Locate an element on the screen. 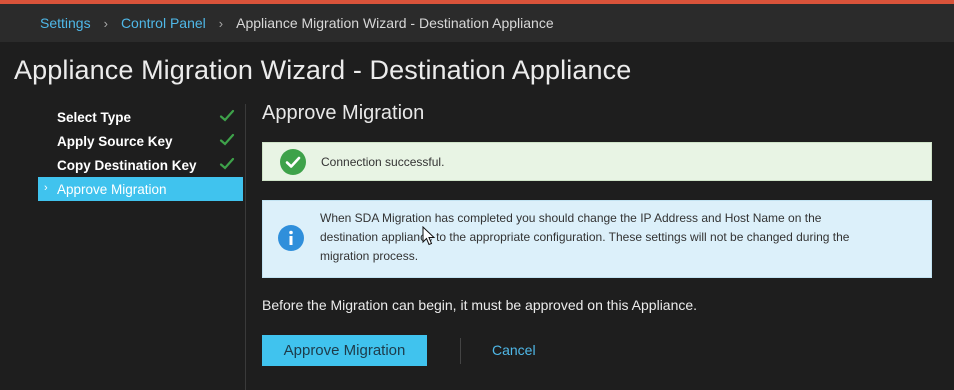  success-message: Connection successful. is located at coordinates (383, 161).